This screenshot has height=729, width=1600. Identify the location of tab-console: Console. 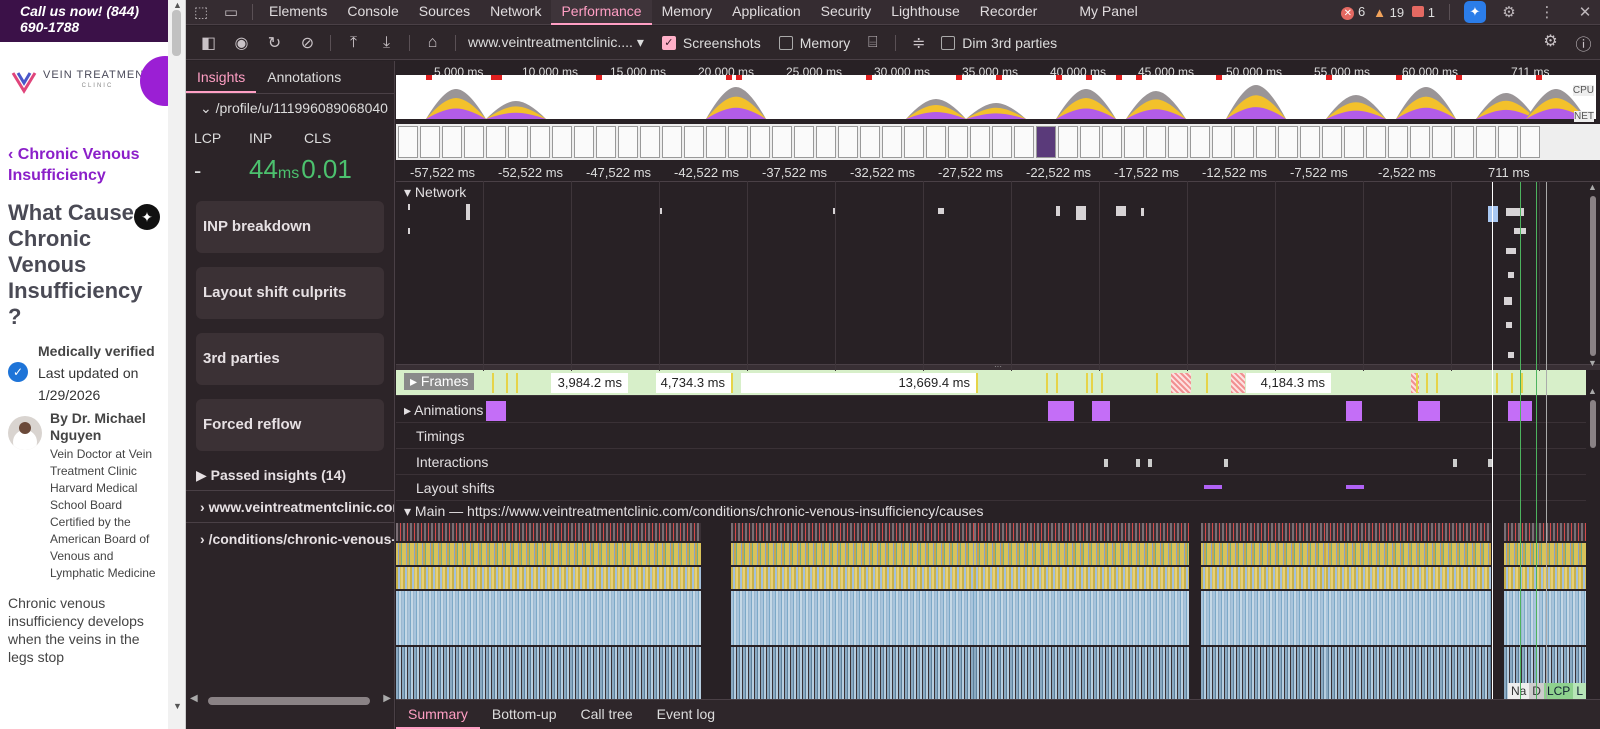
(372, 12).